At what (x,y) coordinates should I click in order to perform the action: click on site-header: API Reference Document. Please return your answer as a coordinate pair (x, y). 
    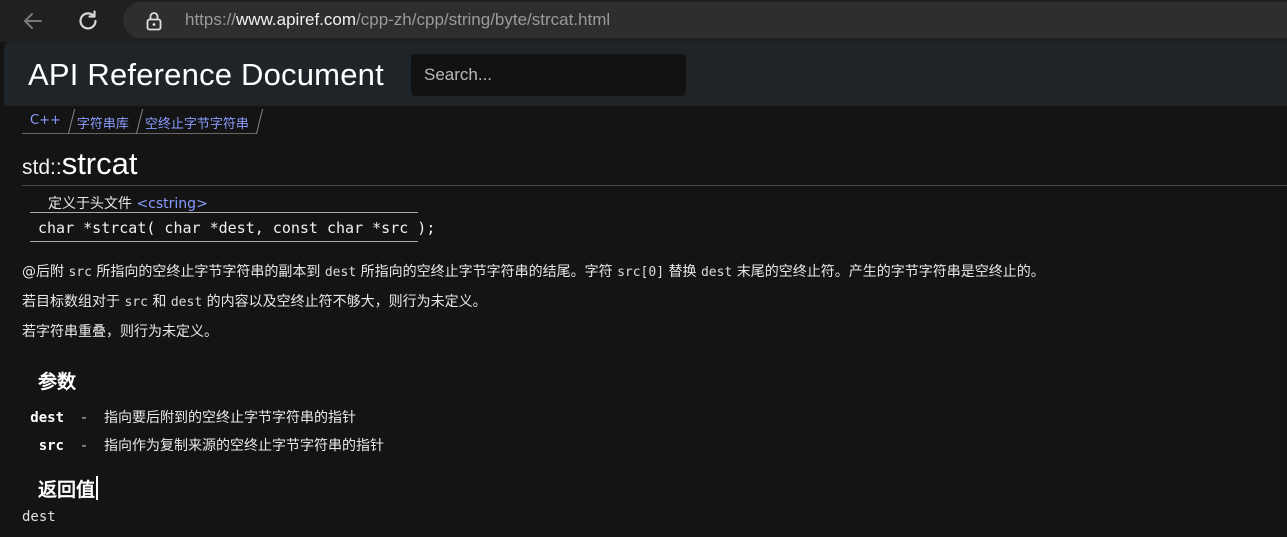
    Looking at the image, I should click on (645, 74).